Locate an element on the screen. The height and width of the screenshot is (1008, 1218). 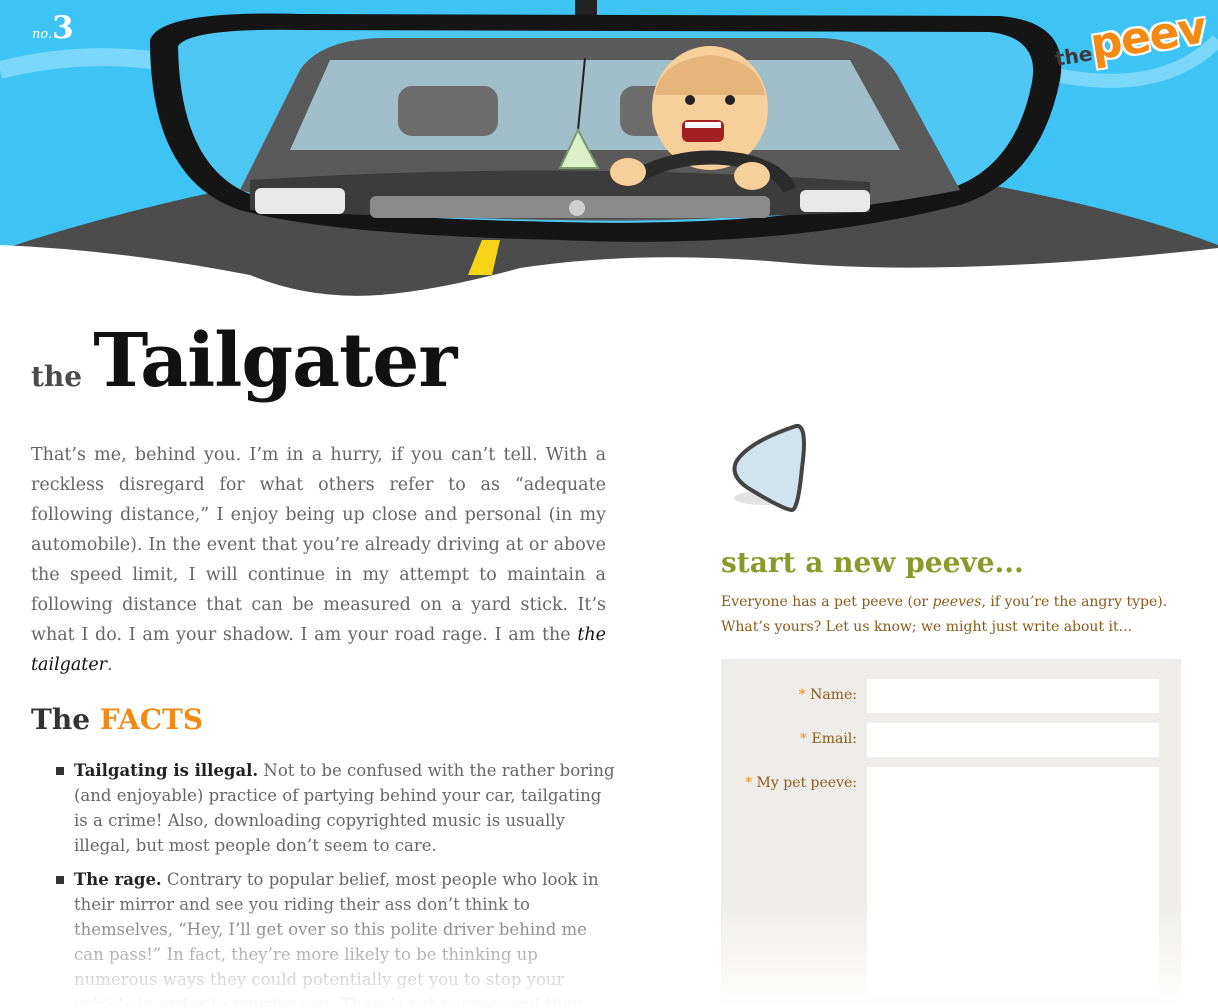
name-label: * Name: is located at coordinates (828, 695).